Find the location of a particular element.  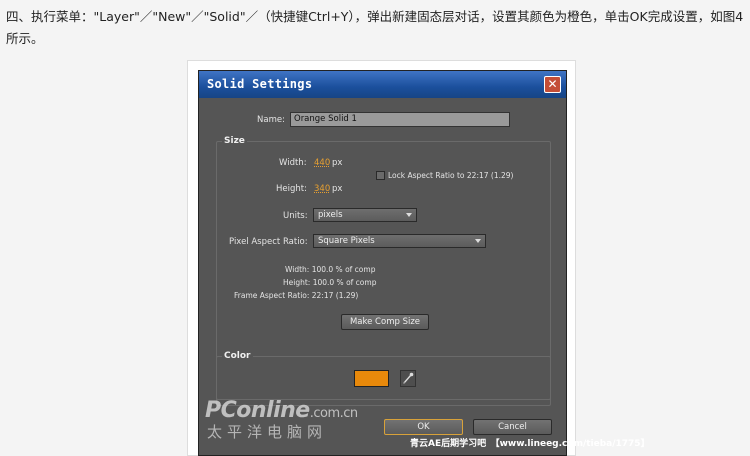

height-label: Height: is located at coordinates (291, 189).